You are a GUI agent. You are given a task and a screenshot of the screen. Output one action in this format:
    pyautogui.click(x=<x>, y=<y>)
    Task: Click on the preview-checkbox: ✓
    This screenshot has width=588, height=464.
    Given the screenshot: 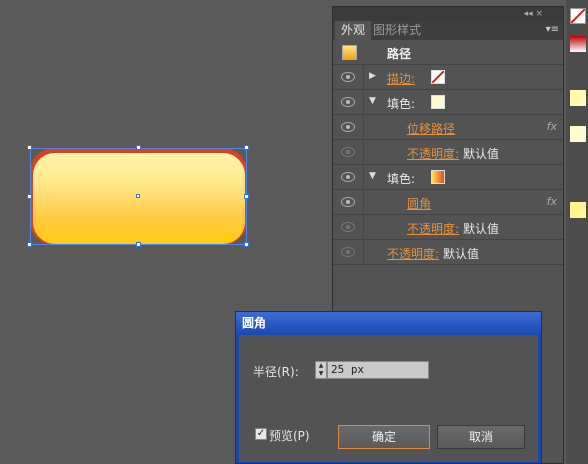 What is the action you would take?
    pyautogui.click(x=261, y=434)
    